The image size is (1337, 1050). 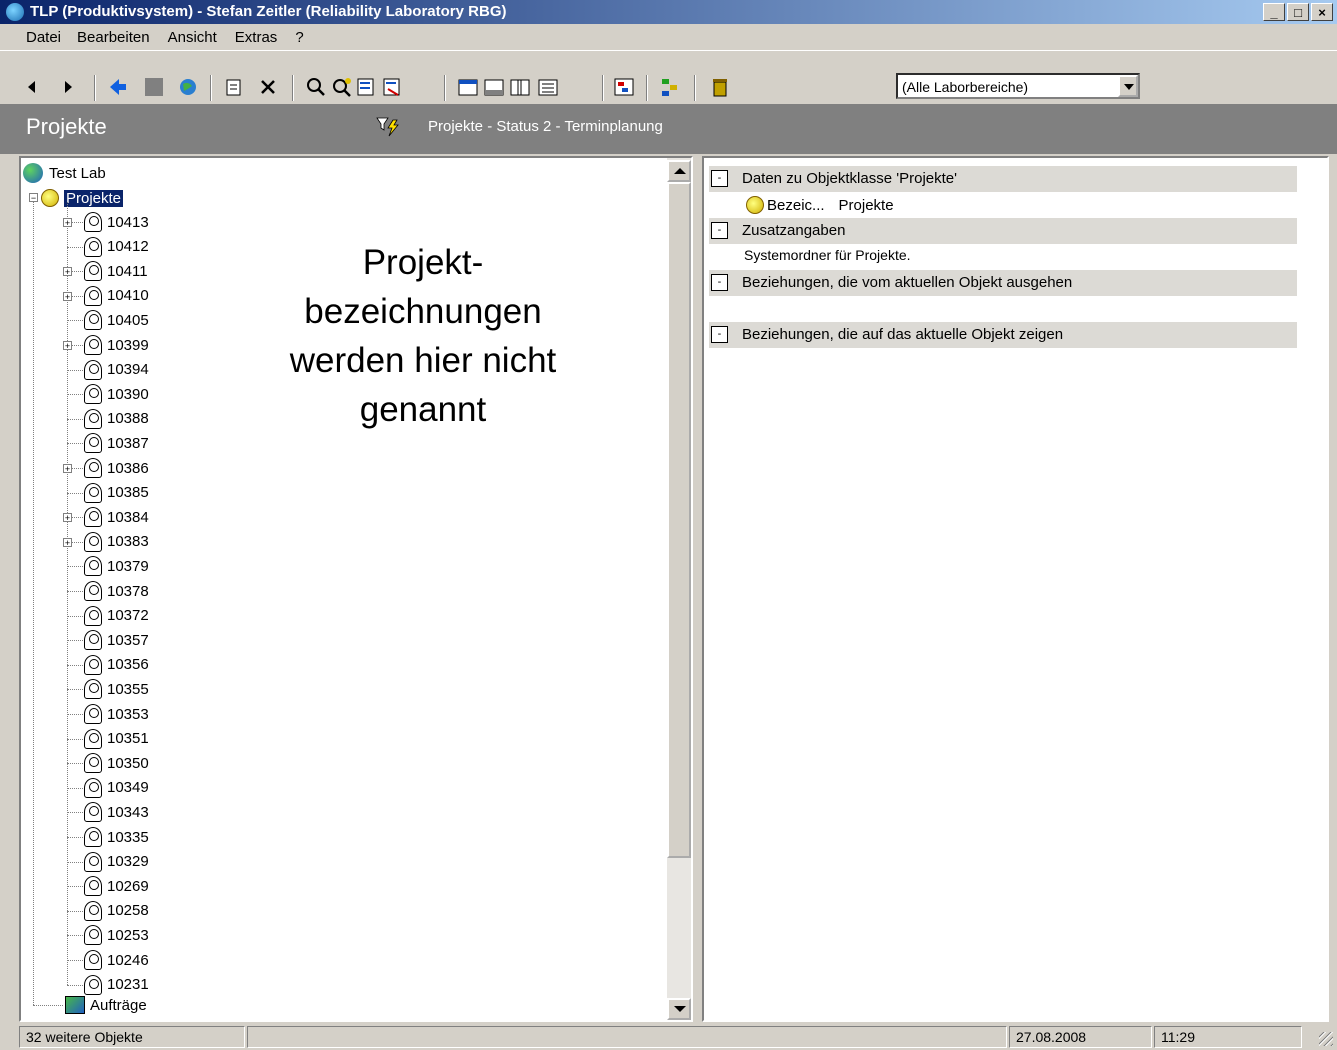 I want to click on tree-root: Test Lab, so click(x=64, y=173).